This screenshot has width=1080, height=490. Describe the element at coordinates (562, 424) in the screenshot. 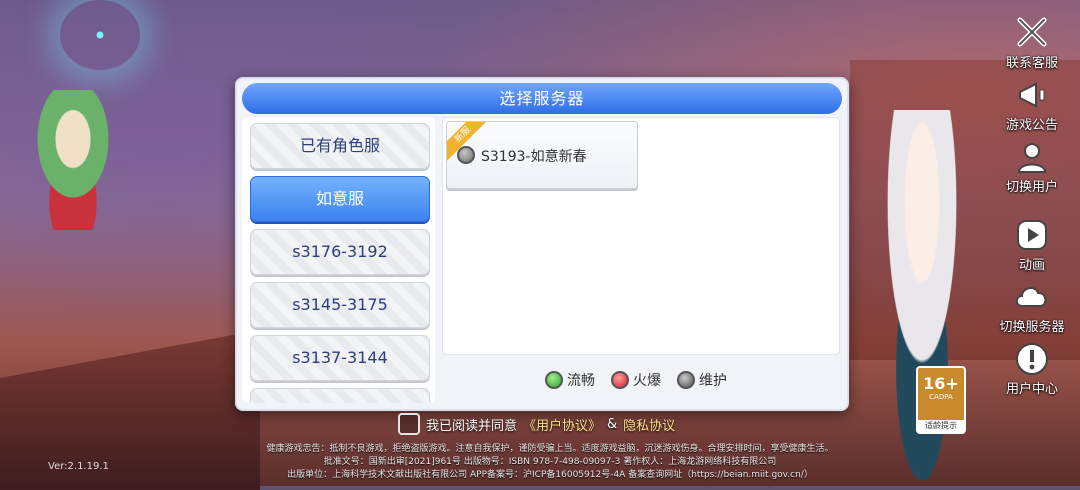

I see `user-agreement-link: 《用户协议》` at that location.